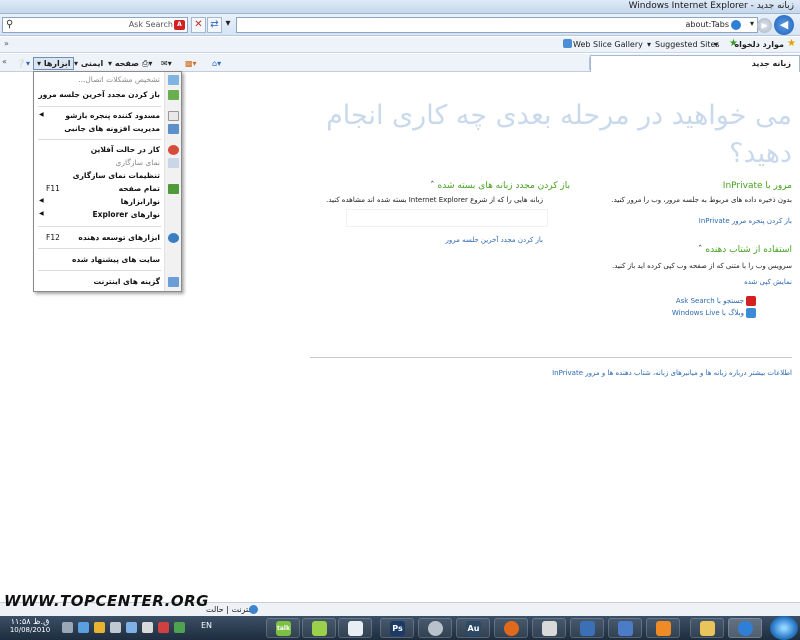 The image size is (800, 640). I want to click on fav-suggested-sites: Suggested Sites, so click(687, 44).